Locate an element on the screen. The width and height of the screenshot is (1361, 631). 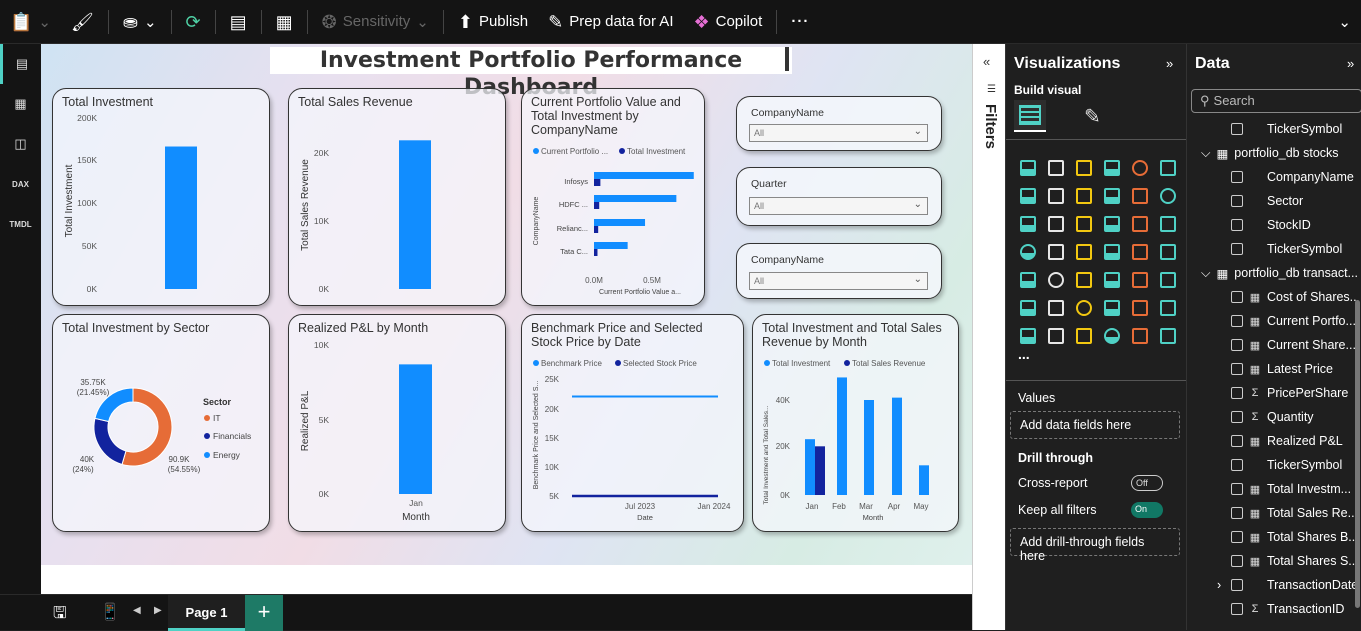
refresh-button: ⟳ is located at coordinates (193, 22).